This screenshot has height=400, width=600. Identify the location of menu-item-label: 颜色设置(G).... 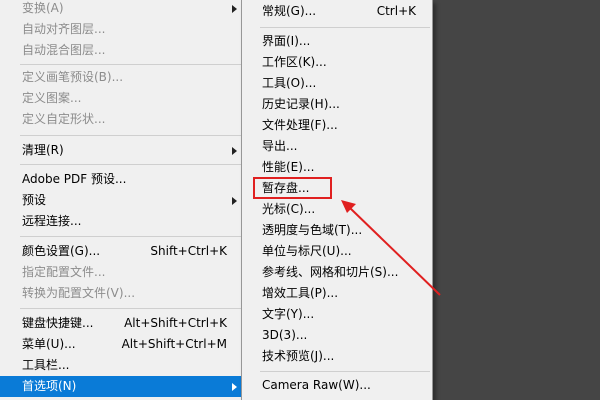
(61, 251).